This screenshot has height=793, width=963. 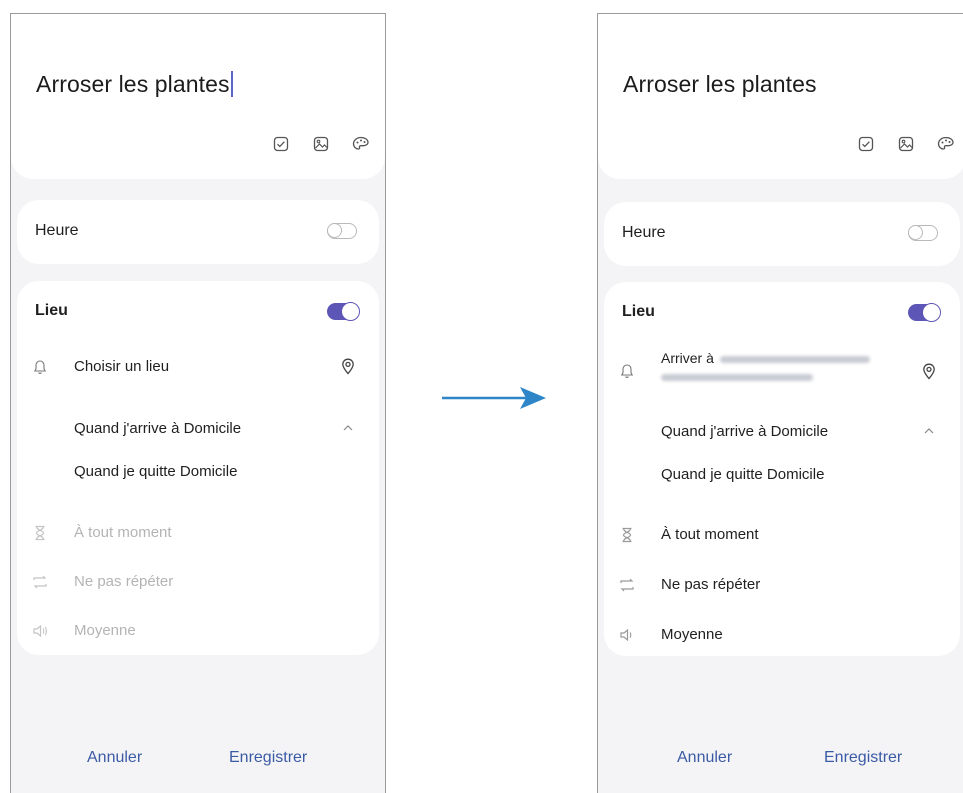 What do you see at coordinates (782, 372) in the screenshot?
I see `arrive-at-row: Arriver à` at bounding box center [782, 372].